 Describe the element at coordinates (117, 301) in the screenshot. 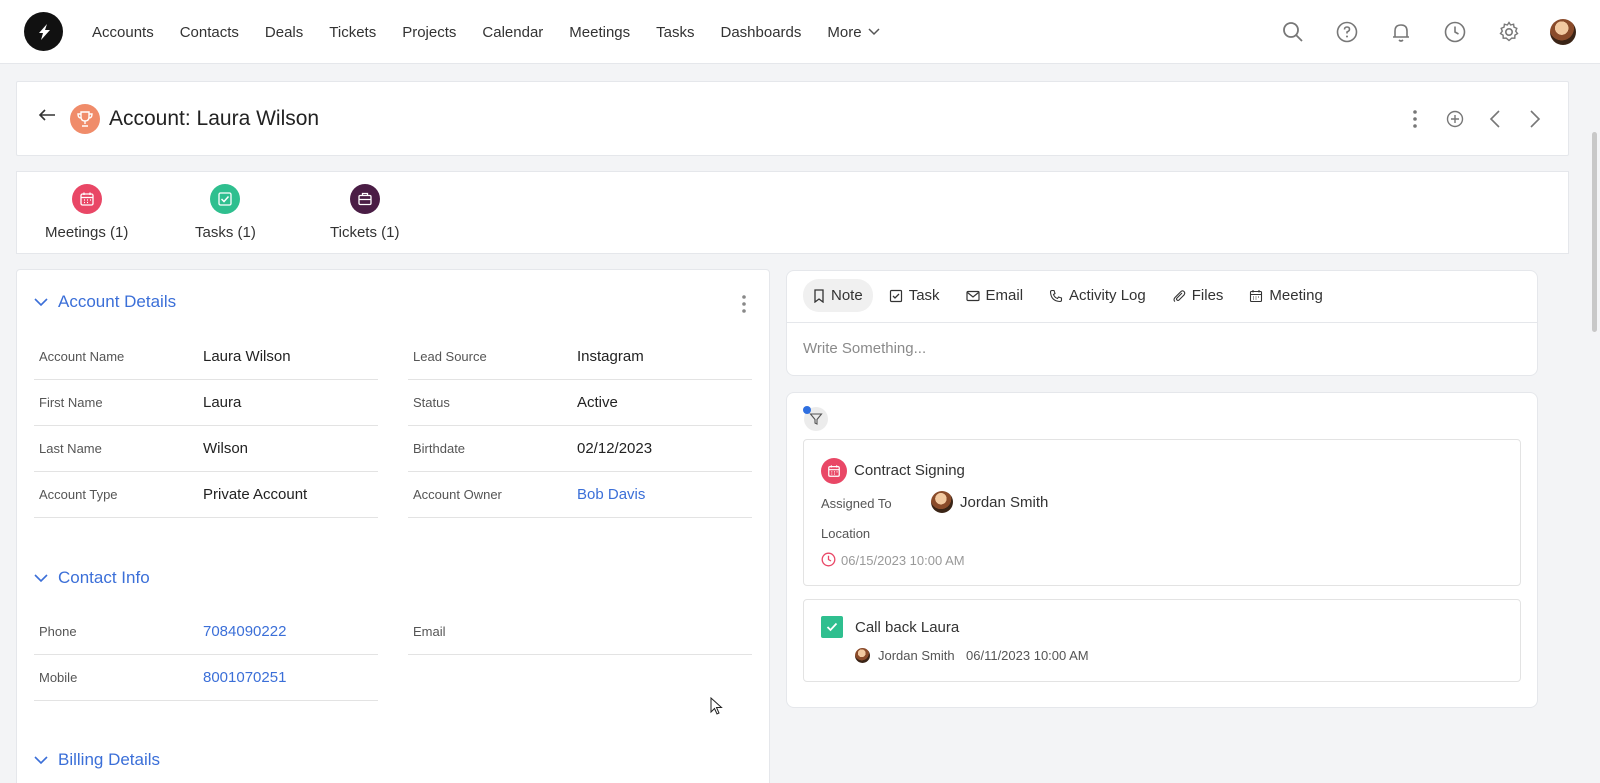

I see `account-details-title: Account Details` at that location.